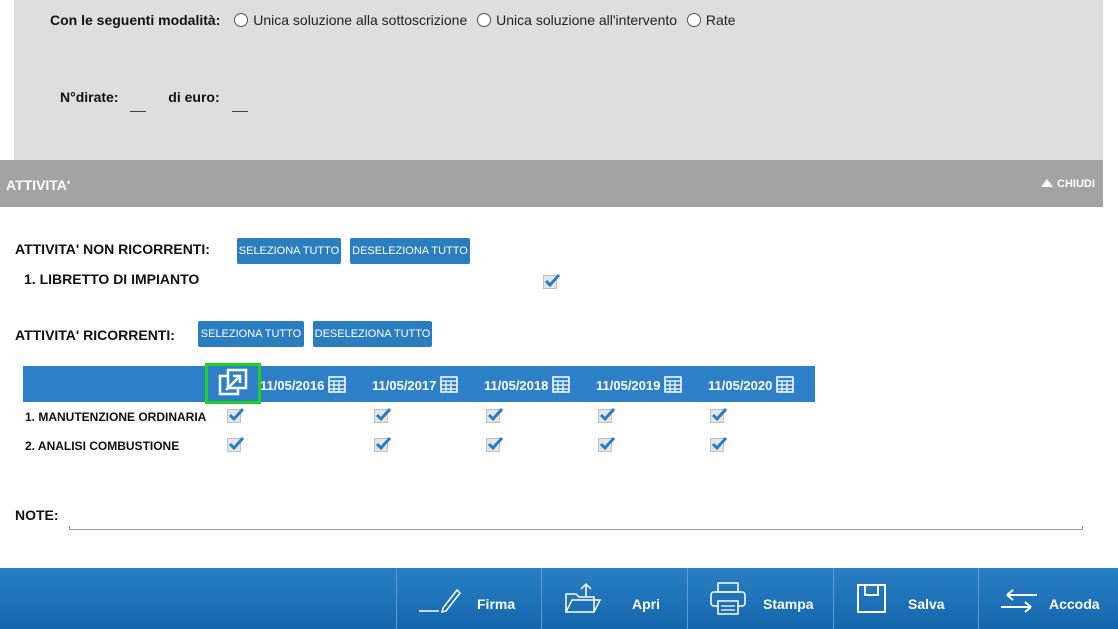 The width and height of the screenshot is (1118, 629). What do you see at coordinates (496, 604) in the screenshot?
I see `firma-label: Firma` at bounding box center [496, 604].